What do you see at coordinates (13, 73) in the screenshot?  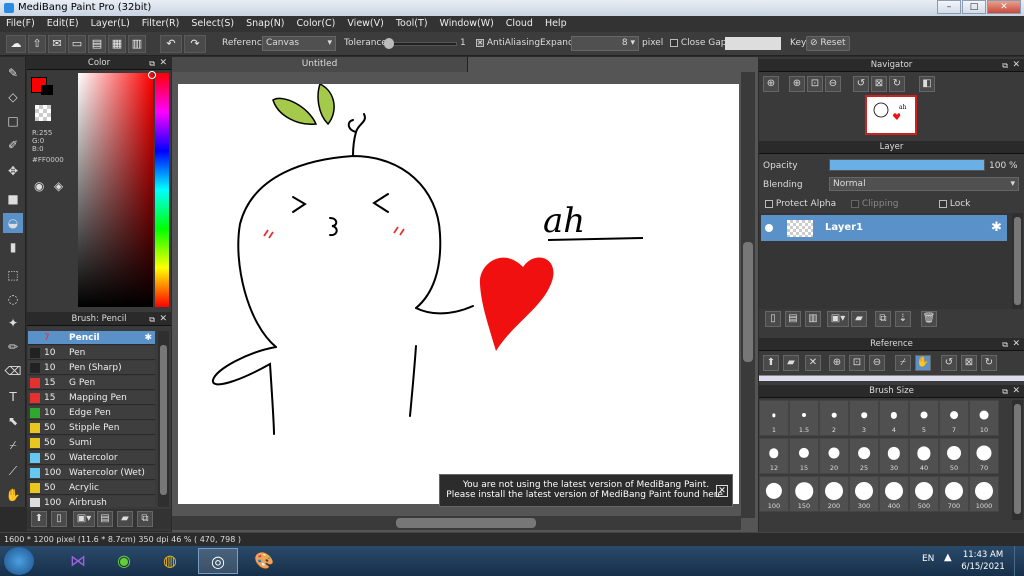 I see `brush-tool-icon: ✎` at bounding box center [13, 73].